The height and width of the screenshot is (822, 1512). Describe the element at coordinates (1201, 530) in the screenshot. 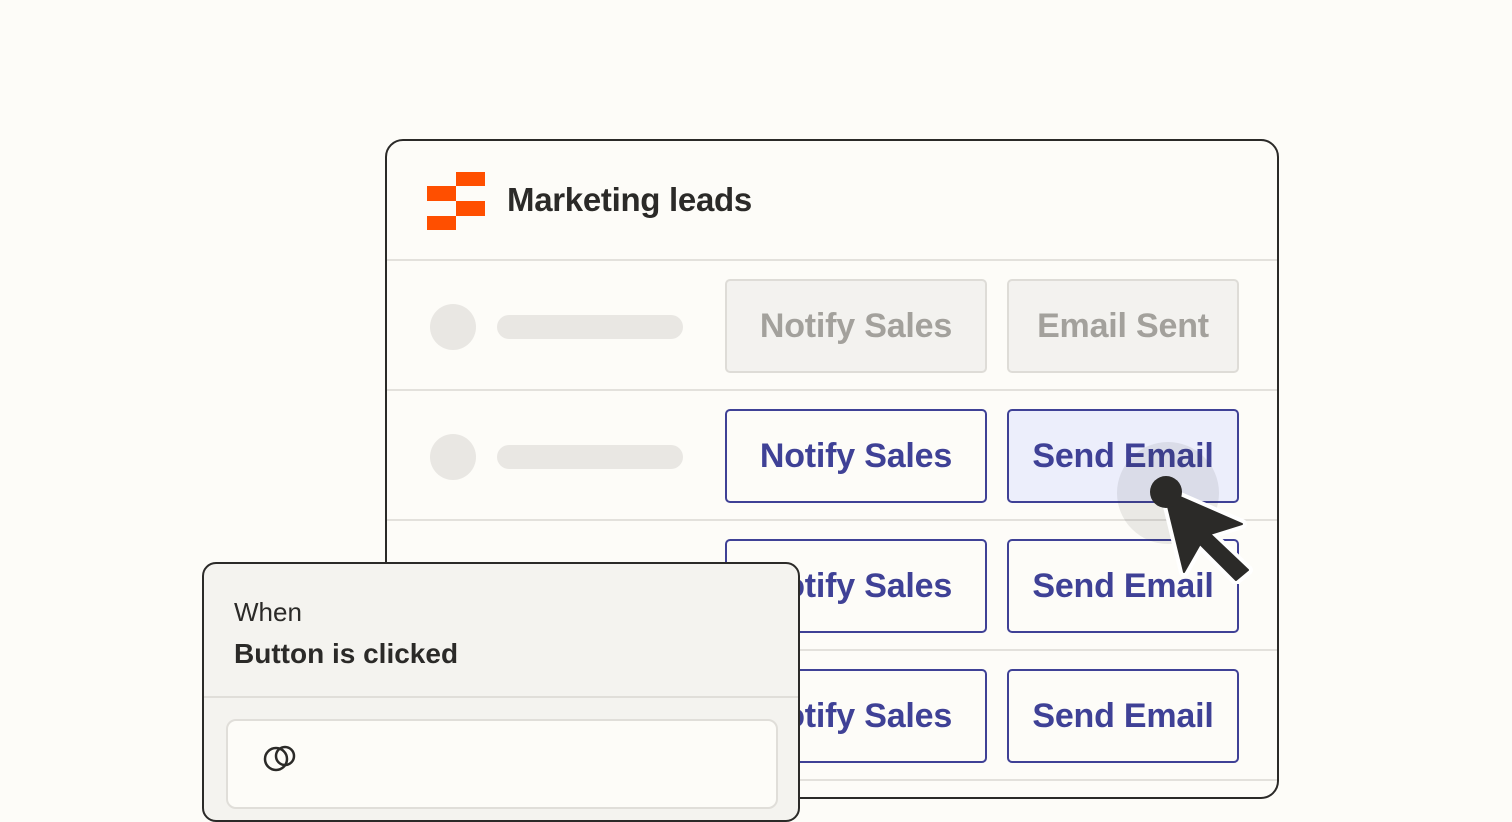

I see `arrow-cursor-icon` at that location.